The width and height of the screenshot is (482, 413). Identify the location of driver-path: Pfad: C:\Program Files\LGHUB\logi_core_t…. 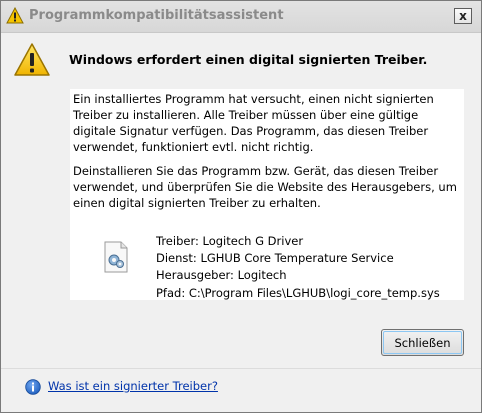
(298, 292).